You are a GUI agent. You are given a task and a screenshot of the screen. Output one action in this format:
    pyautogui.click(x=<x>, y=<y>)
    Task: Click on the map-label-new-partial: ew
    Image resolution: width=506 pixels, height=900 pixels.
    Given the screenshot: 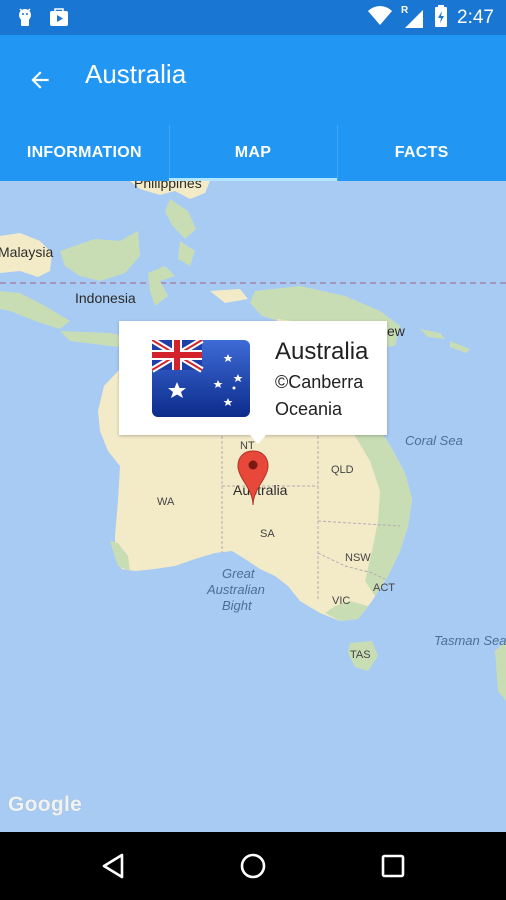 What is the action you would take?
    pyautogui.click(x=396, y=331)
    